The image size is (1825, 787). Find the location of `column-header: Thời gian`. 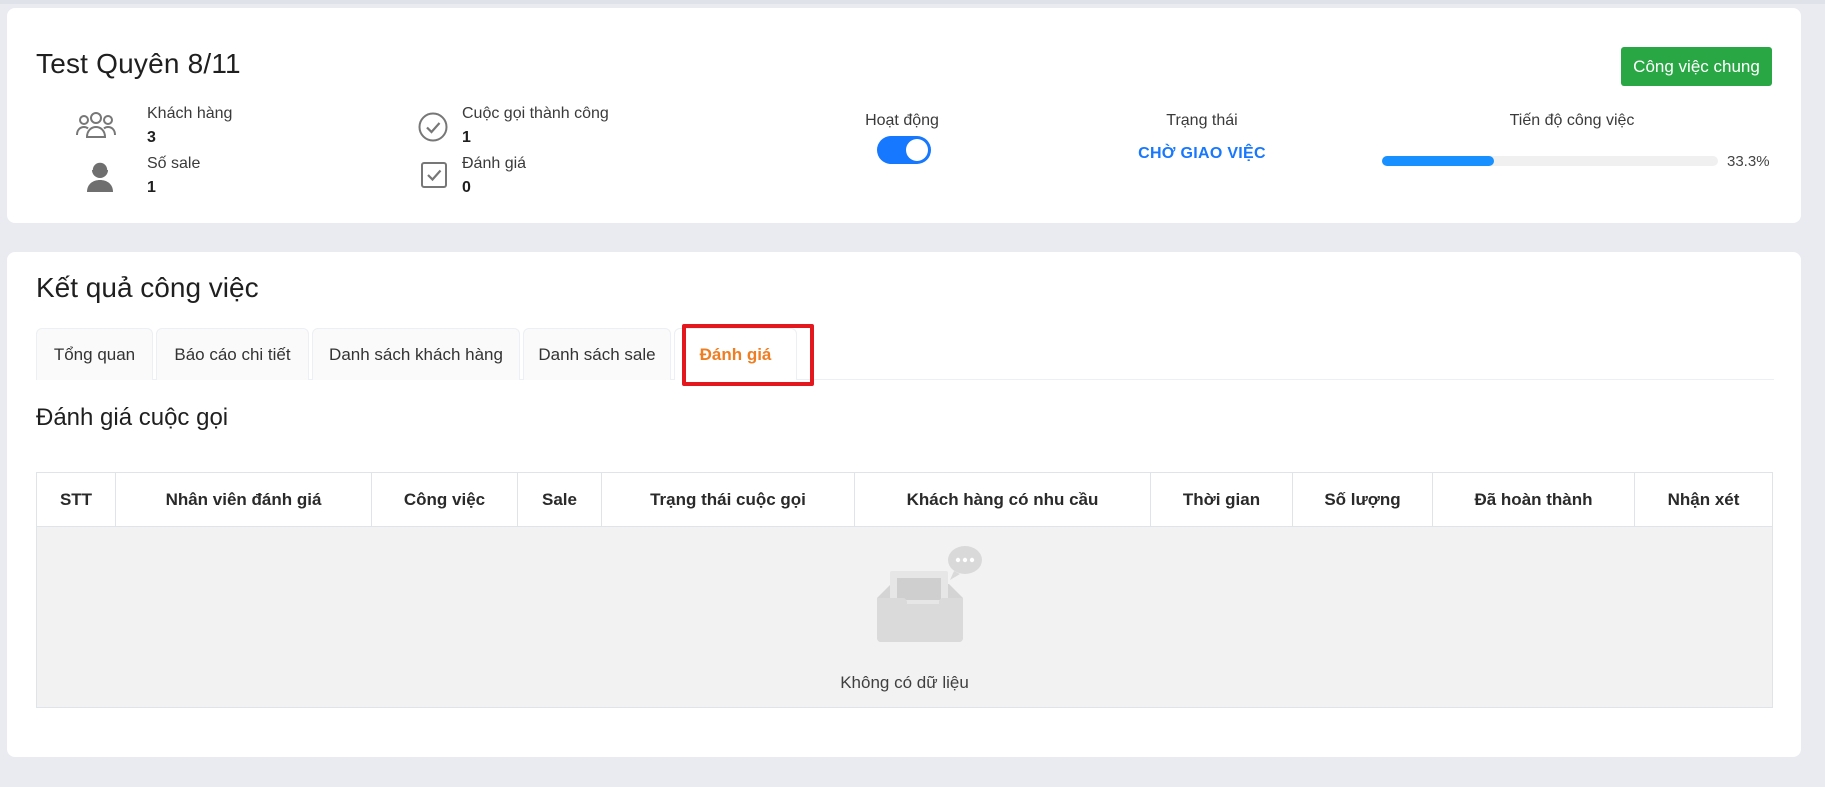

column-header: Thời gian is located at coordinates (1222, 500).